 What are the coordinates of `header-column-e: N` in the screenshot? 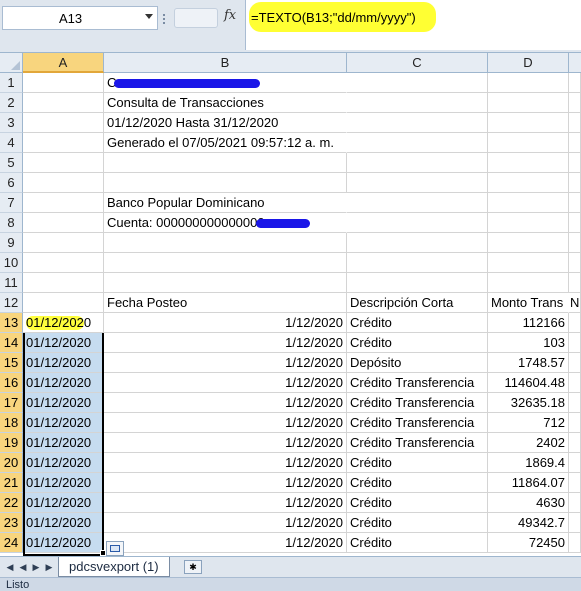 It's located at (575, 303).